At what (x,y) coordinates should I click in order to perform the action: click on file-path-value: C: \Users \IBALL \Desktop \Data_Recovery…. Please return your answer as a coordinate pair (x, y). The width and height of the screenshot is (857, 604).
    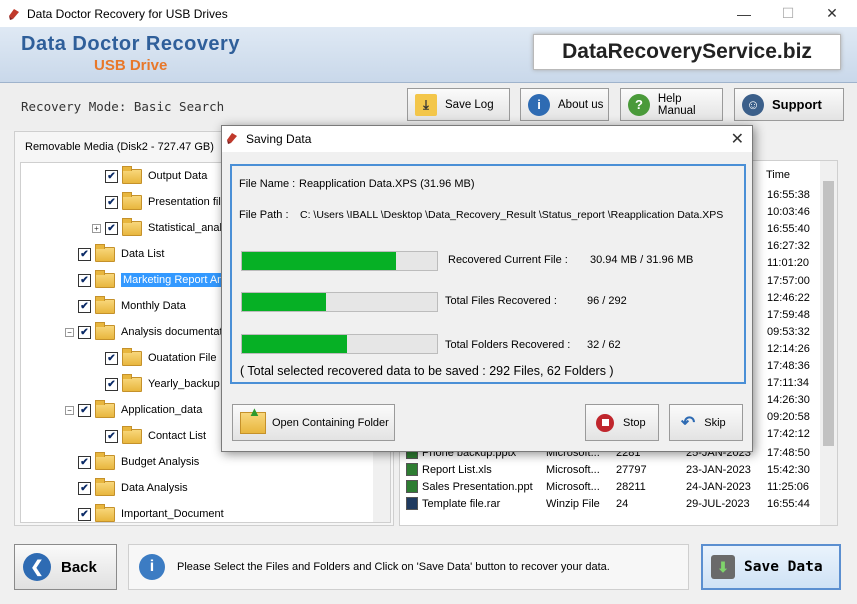
    Looking at the image, I should click on (512, 215).